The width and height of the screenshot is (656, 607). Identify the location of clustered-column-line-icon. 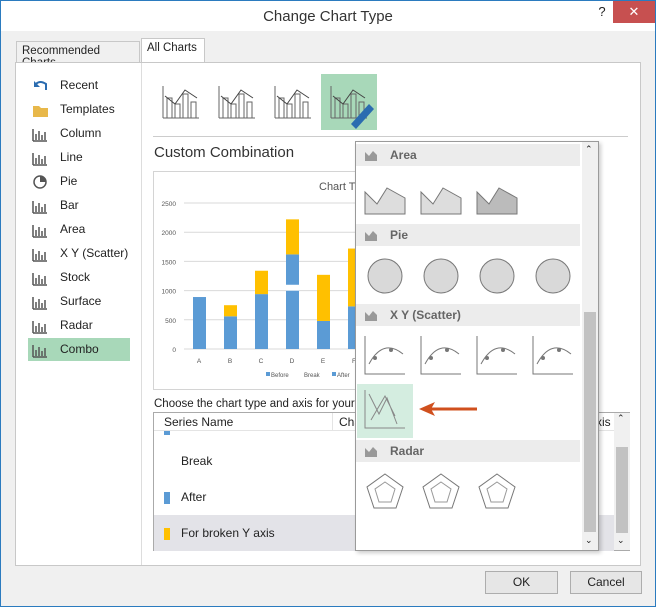
(181, 102).